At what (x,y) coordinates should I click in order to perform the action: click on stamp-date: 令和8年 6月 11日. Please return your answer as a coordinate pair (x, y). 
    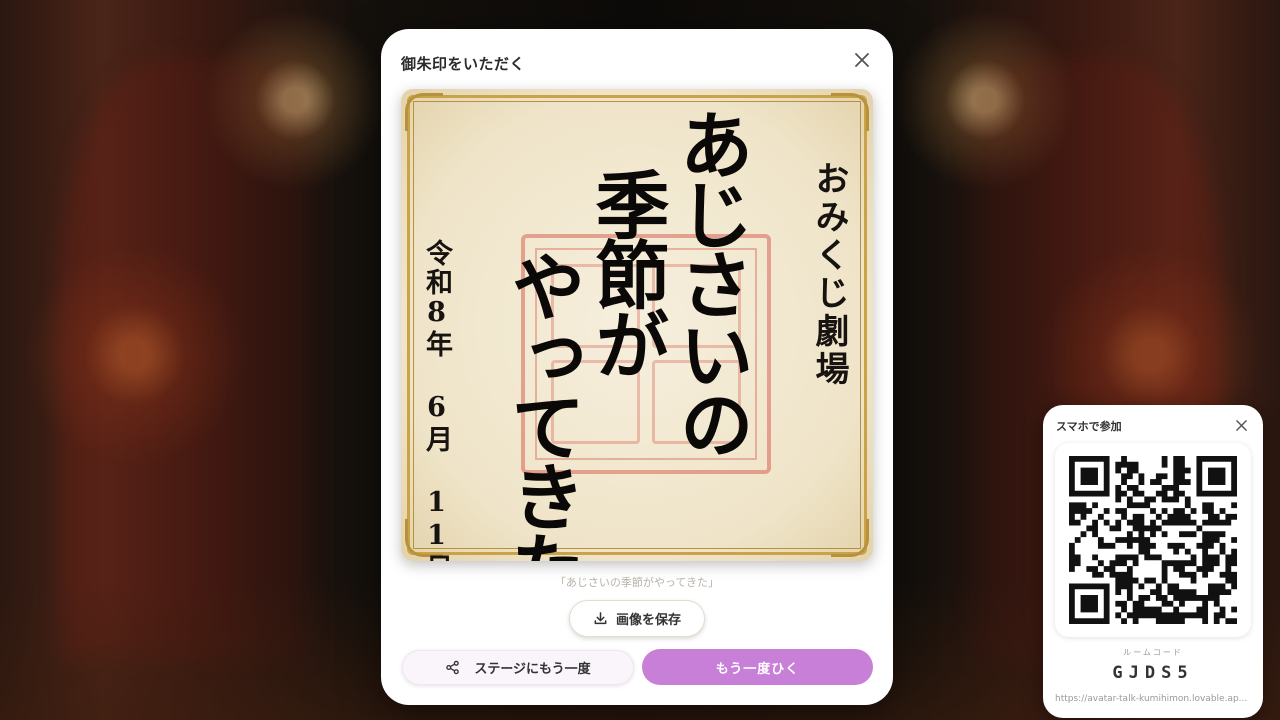
    Looking at the image, I should click on (436, 400).